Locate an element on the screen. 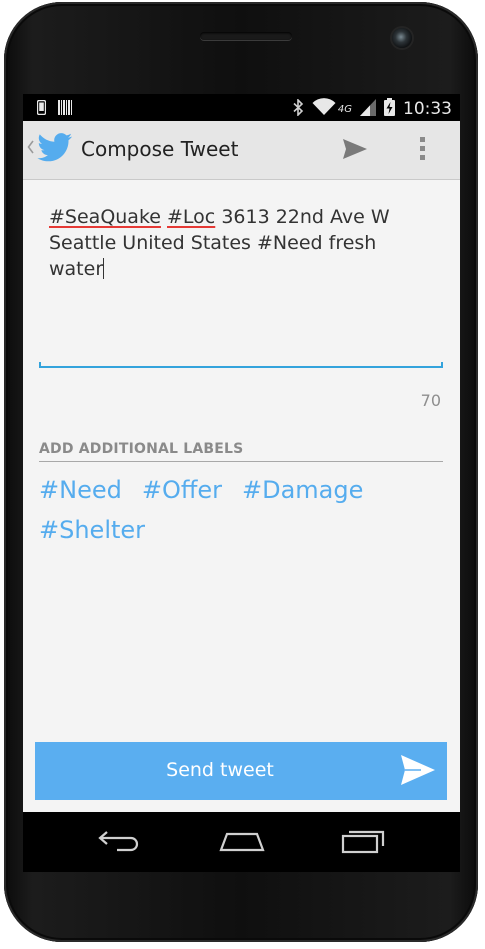  send-tweet-button: Send tweet is located at coordinates (241, 771).